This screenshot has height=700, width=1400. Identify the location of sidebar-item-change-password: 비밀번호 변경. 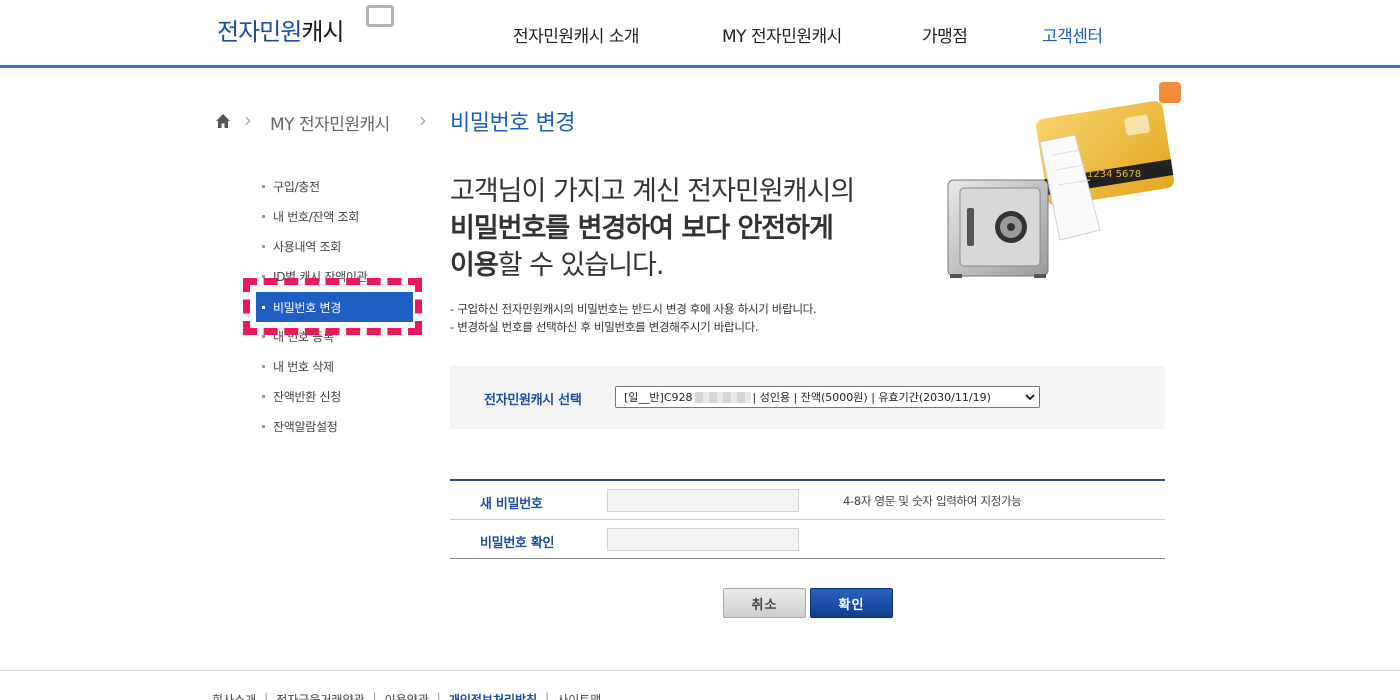
(334, 307).